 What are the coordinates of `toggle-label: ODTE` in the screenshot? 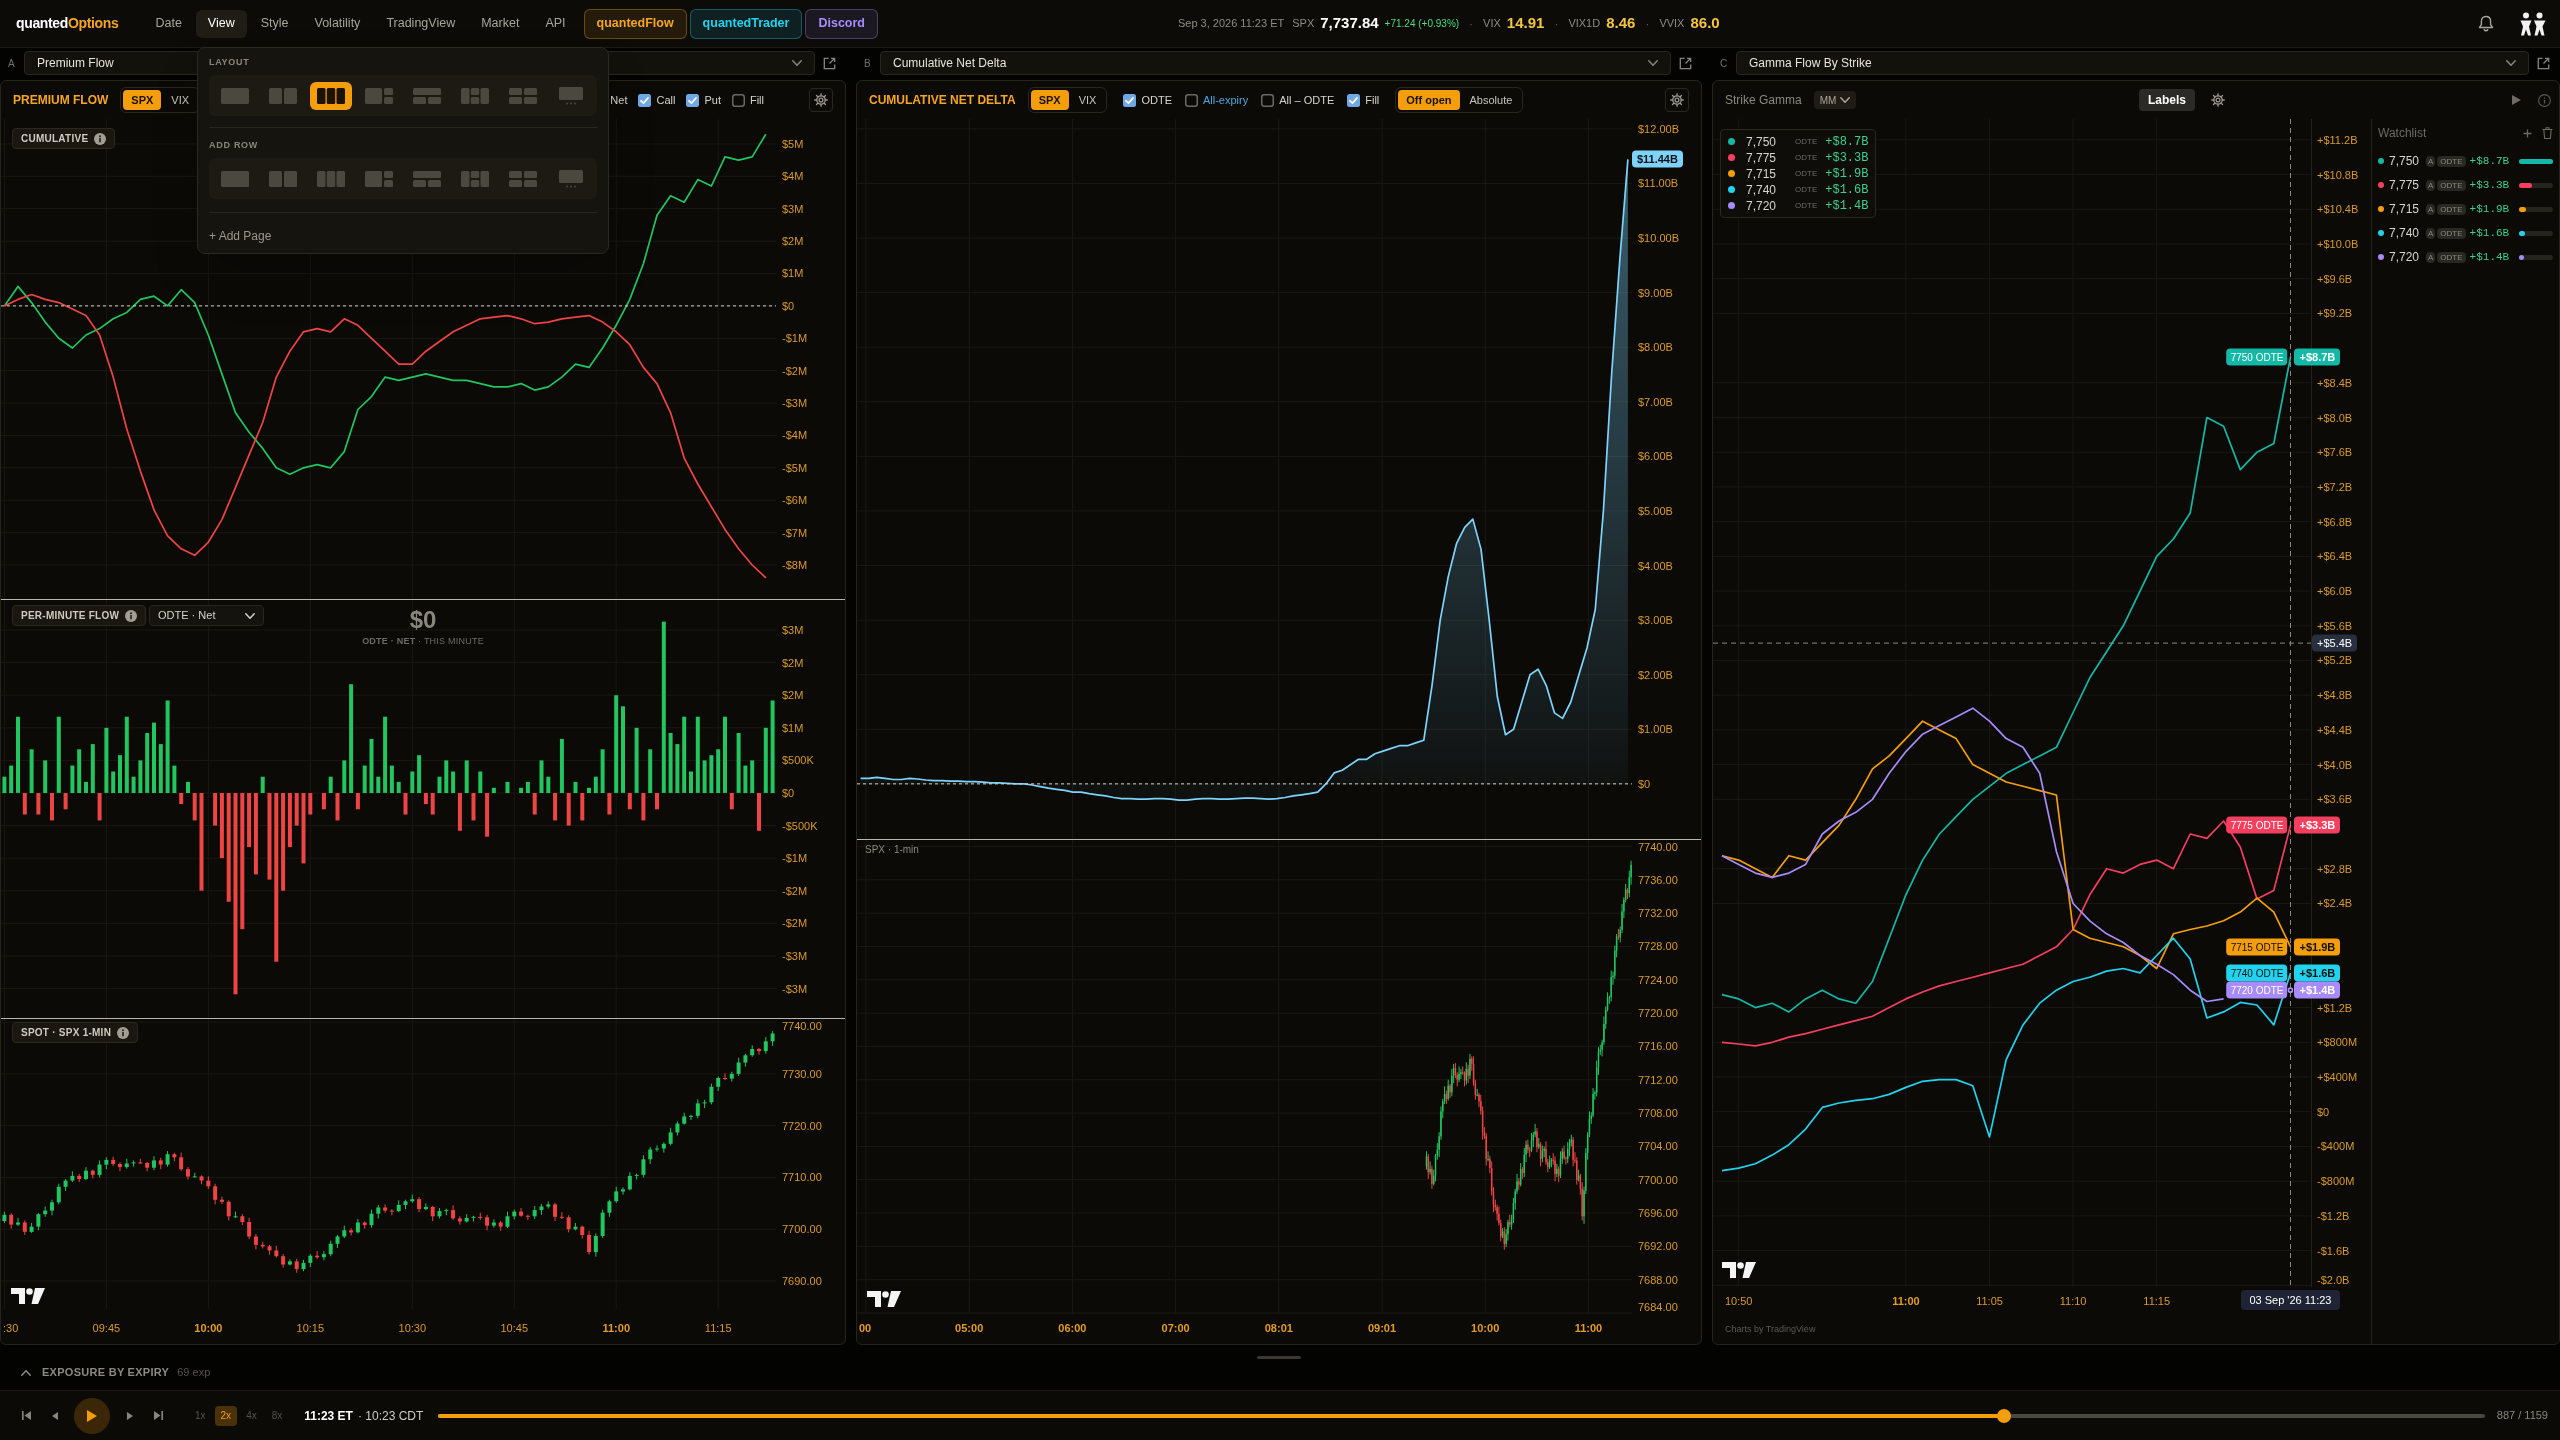 It's located at (1156, 100).